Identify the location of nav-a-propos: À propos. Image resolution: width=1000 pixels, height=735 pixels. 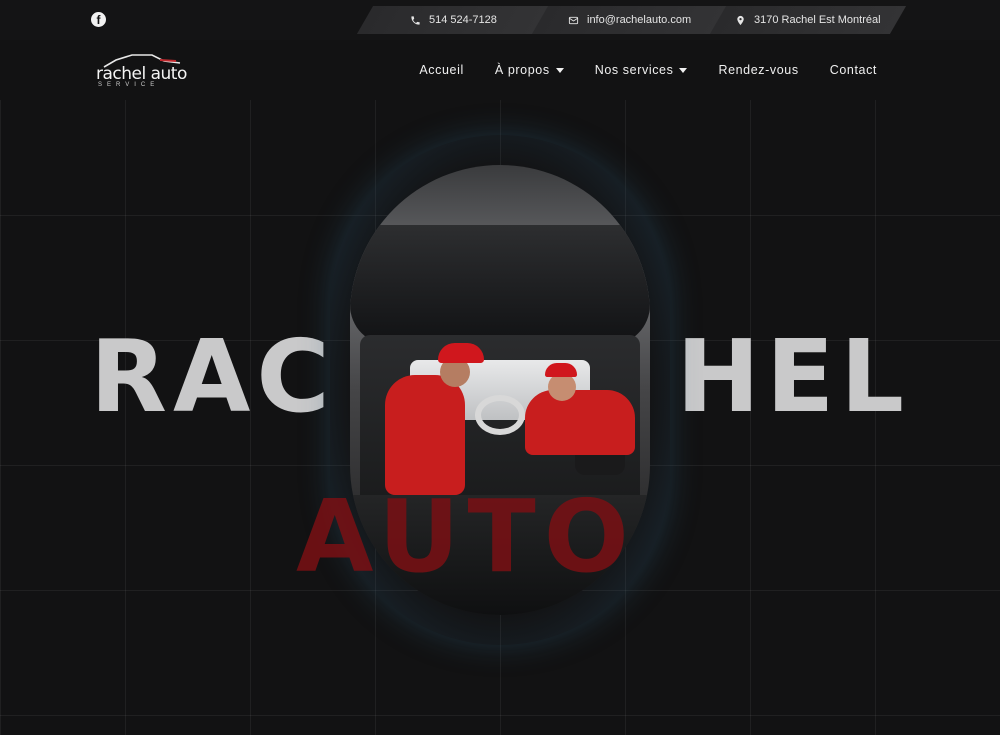
(529, 70).